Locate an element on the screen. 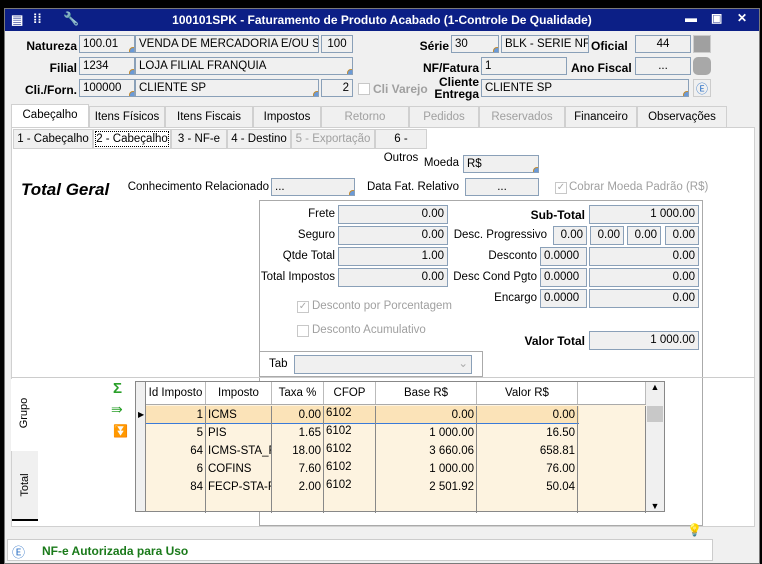 The image size is (762, 564). grid-column-header: Valor R$ is located at coordinates (527, 393).